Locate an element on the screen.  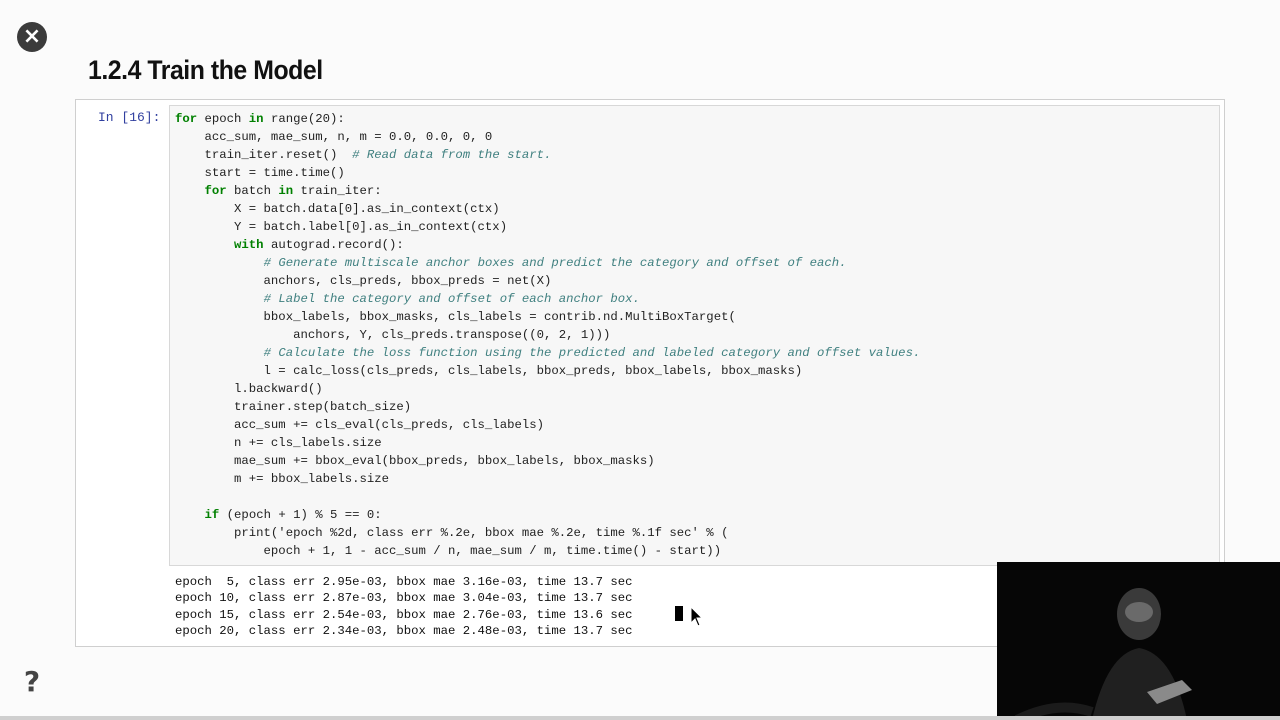
section-heading: 1.2.4 Train the Model is located at coordinates (205, 70).